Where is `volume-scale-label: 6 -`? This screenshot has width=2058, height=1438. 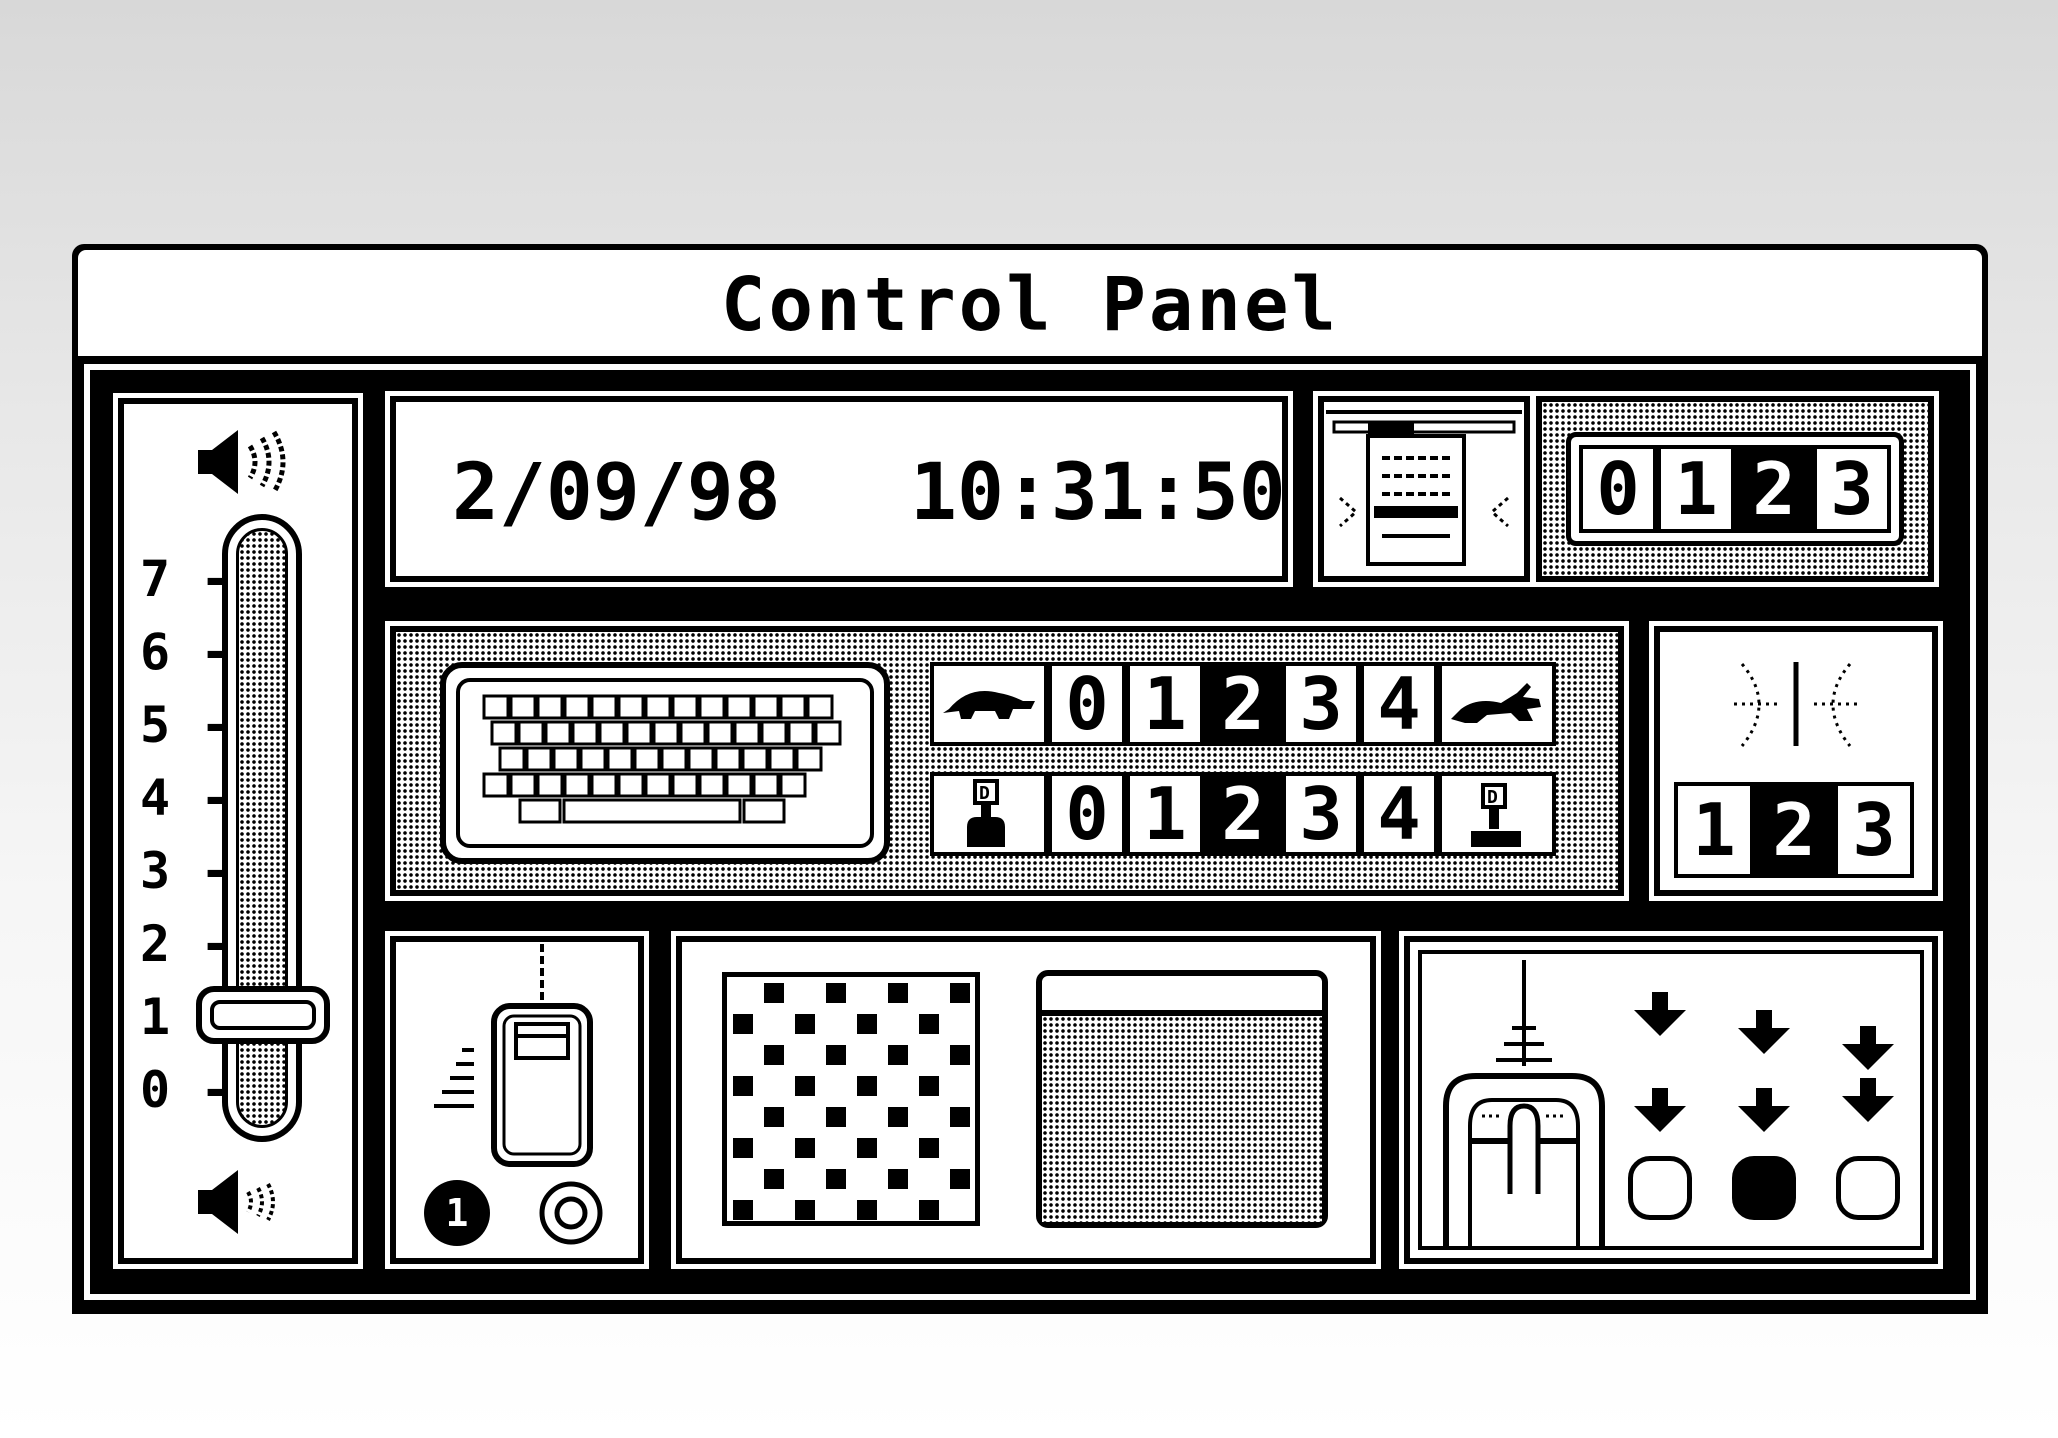 volume-scale-label: 6 - is located at coordinates (185, 652).